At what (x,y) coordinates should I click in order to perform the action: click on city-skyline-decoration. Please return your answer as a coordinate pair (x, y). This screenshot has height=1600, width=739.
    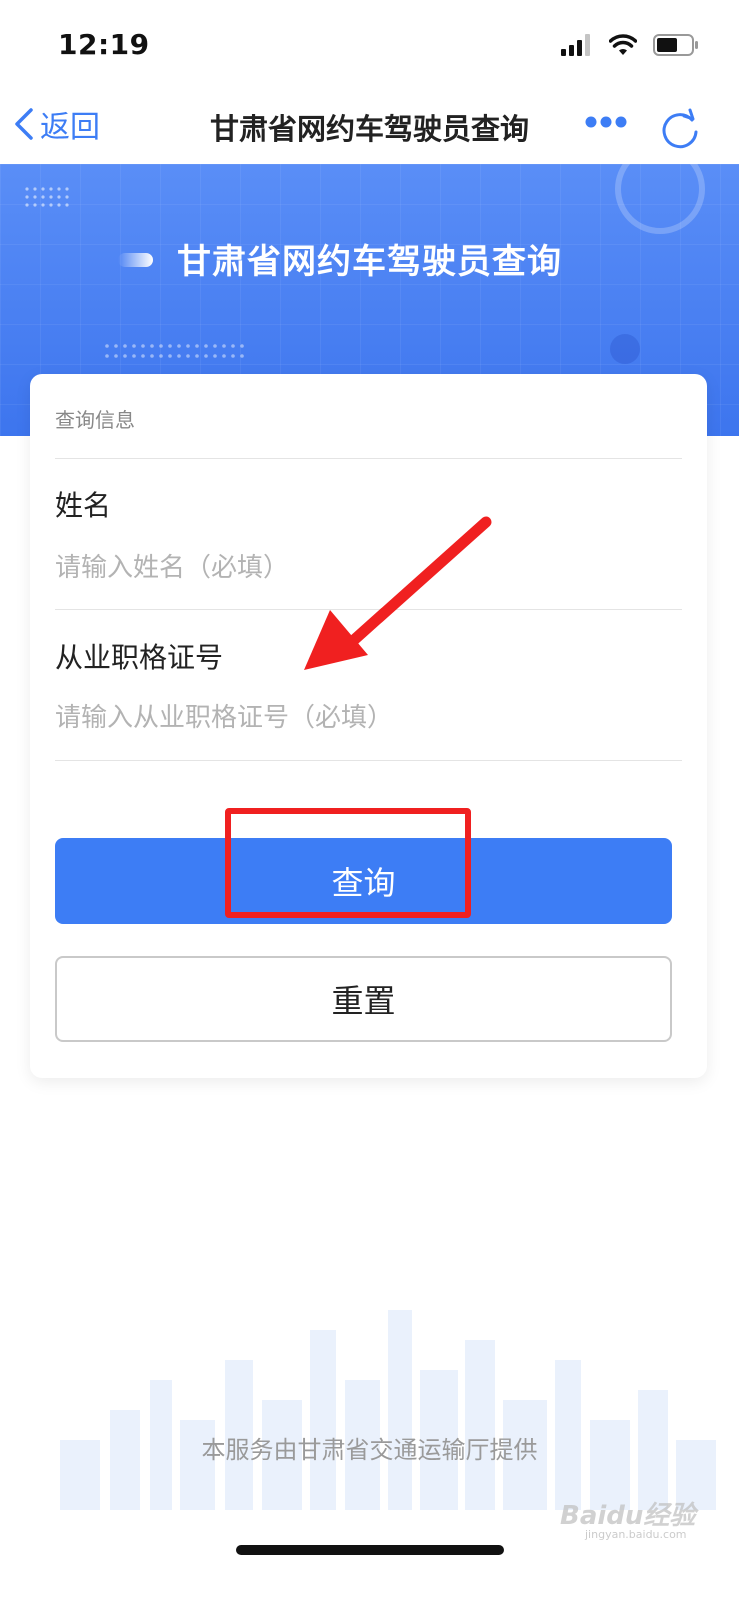
    Looking at the image, I should click on (388, 1410).